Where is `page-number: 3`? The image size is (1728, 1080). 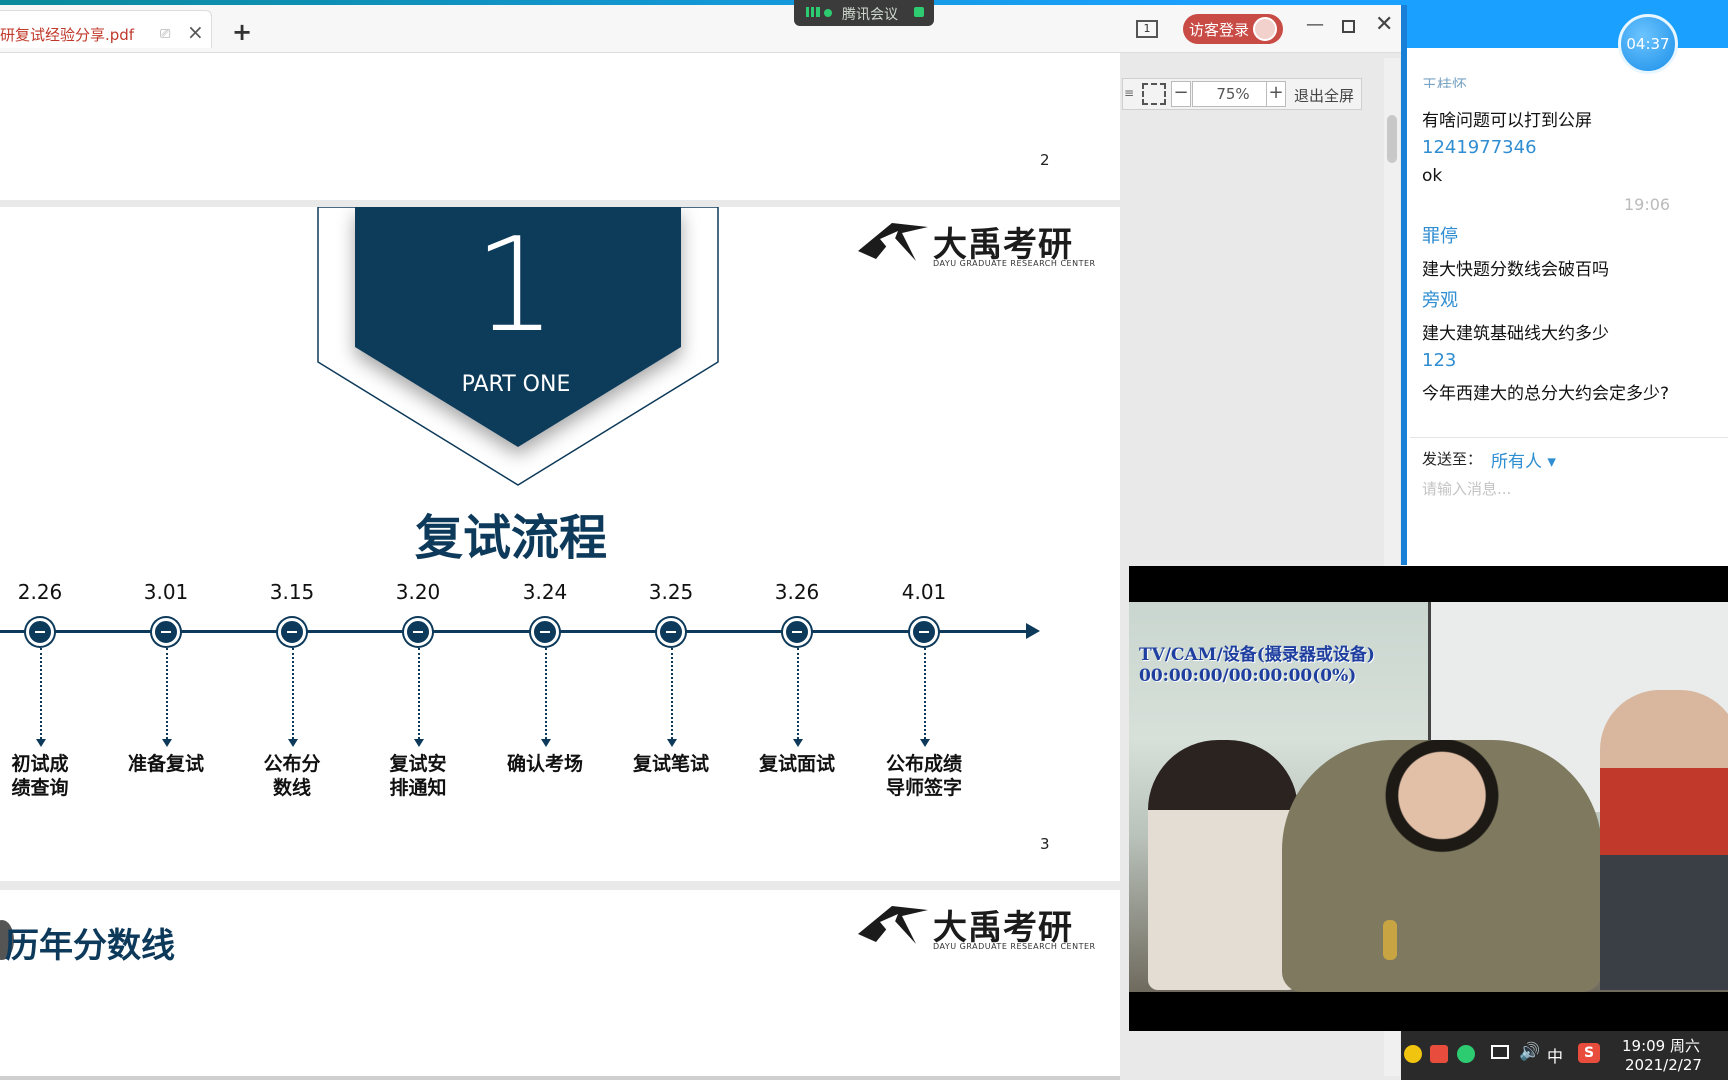
page-number: 3 is located at coordinates (1045, 844).